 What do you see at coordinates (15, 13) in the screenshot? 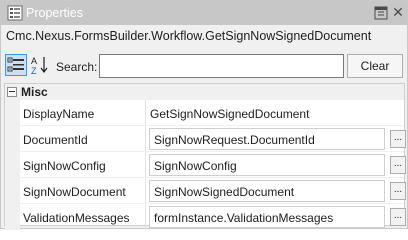
I see `properties-icon` at bounding box center [15, 13].